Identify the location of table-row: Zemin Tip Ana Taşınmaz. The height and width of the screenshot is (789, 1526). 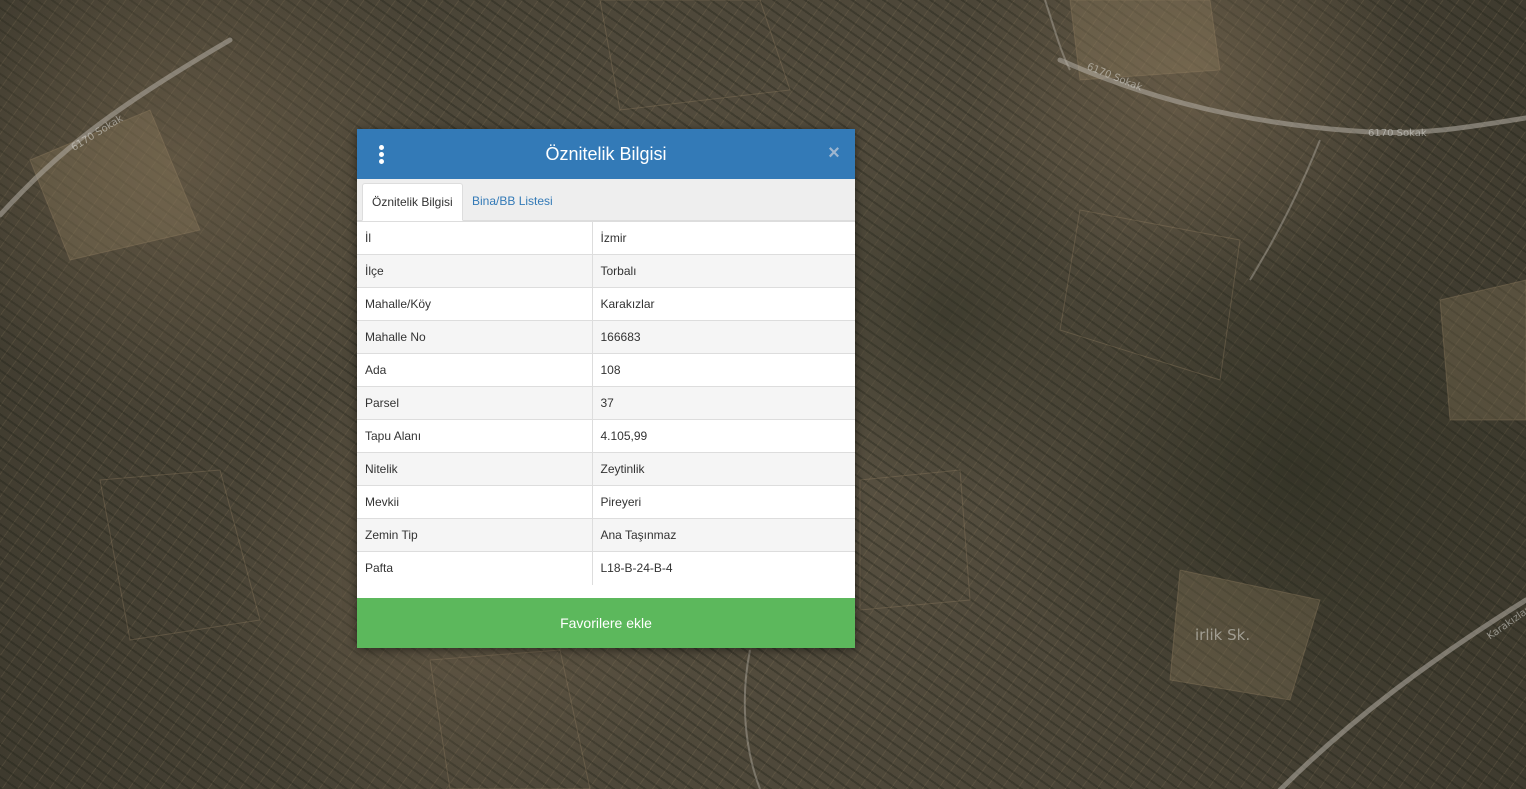
(606, 535).